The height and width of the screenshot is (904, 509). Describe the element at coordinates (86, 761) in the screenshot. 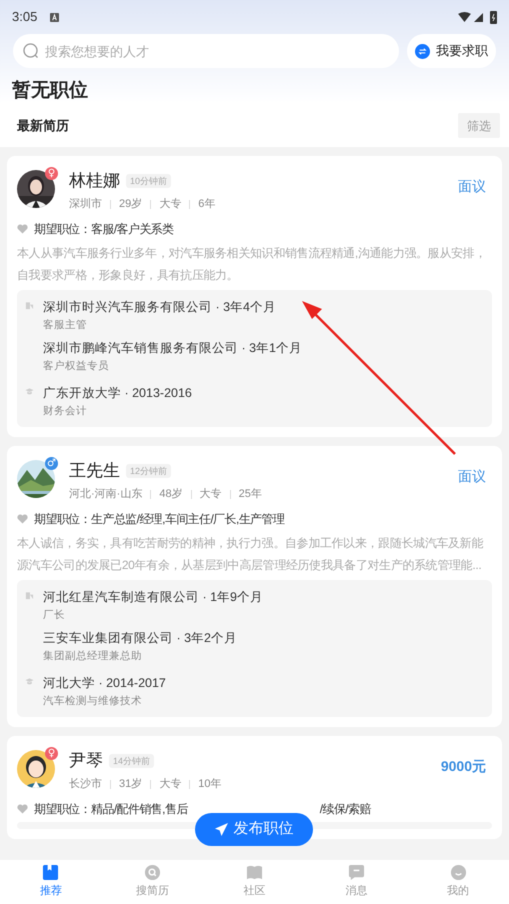

I see `candidate-name: 尹琴` at that location.